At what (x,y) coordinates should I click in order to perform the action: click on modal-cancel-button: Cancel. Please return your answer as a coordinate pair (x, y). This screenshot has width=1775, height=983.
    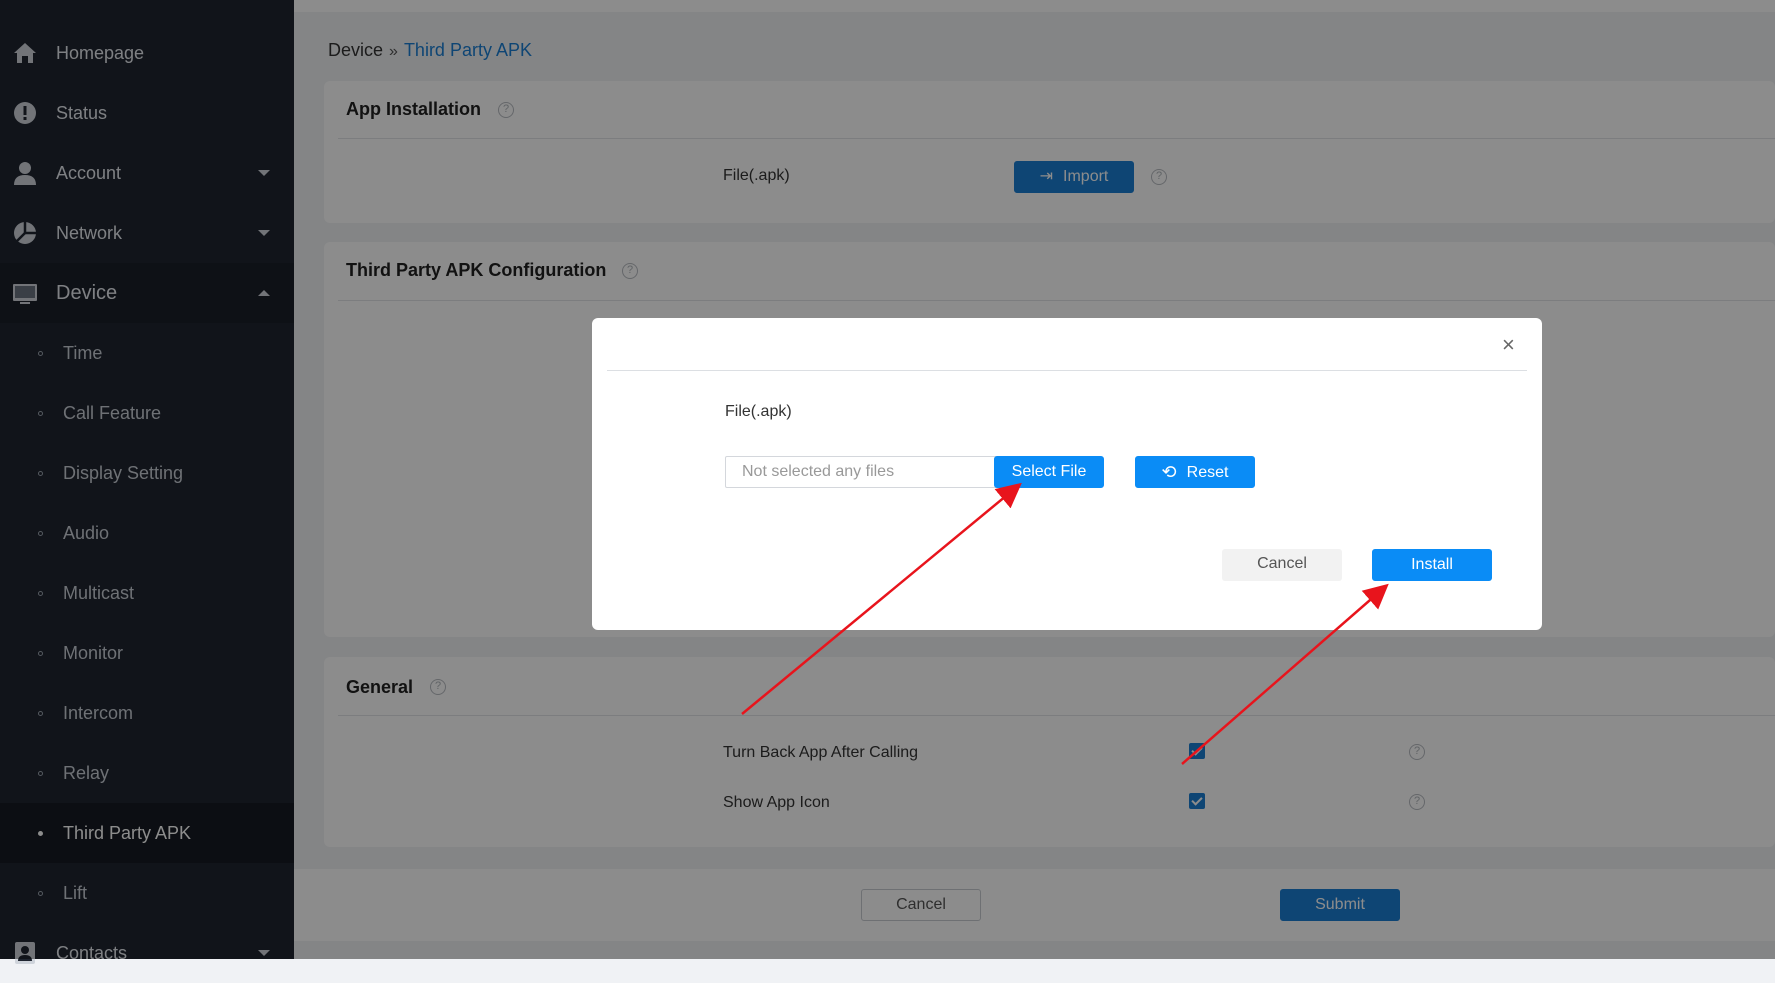
    Looking at the image, I should click on (1282, 565).